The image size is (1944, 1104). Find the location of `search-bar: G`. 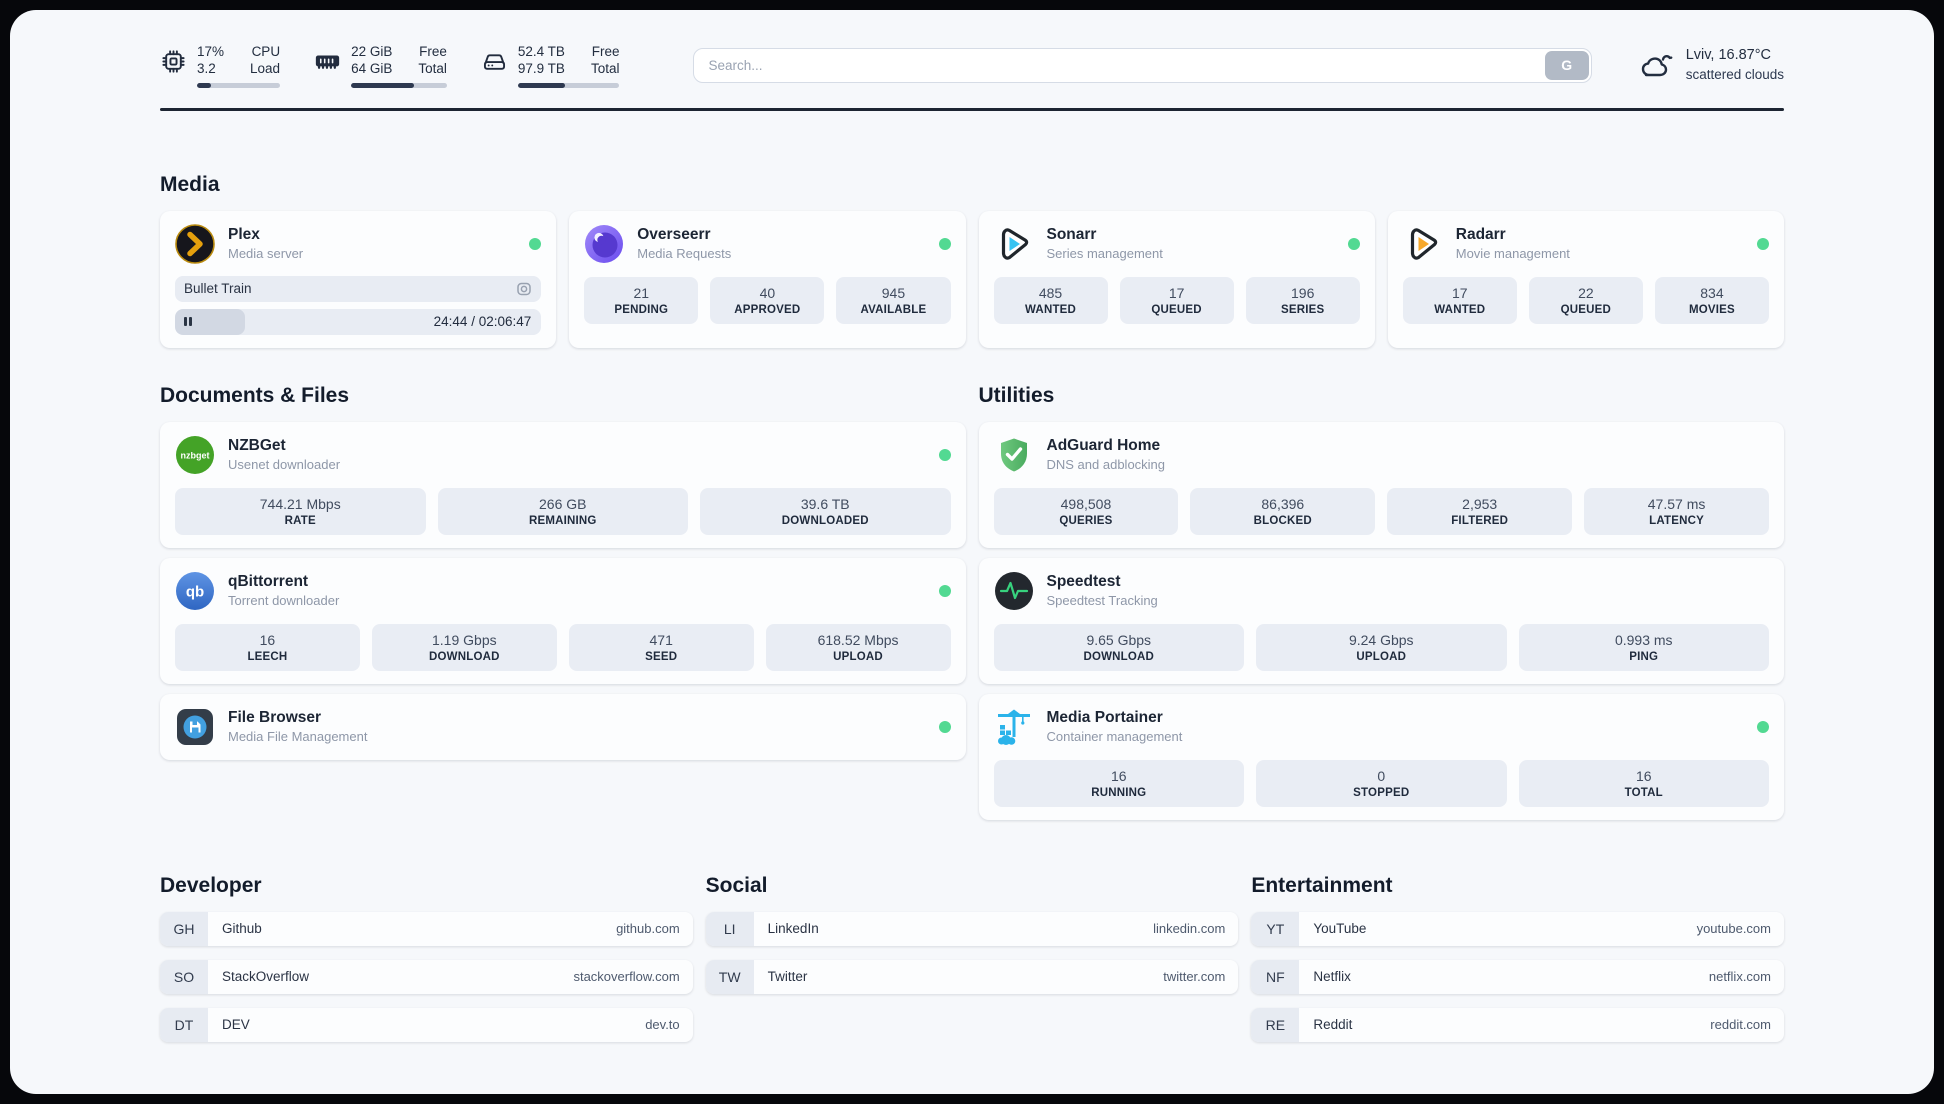

search-bar: G is located at coordinates (1142, 65).